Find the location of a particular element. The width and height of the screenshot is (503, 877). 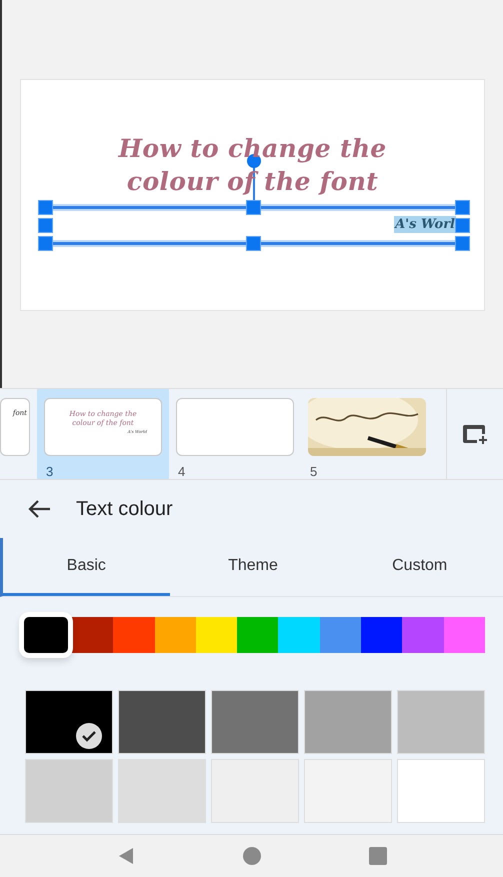

back-icon is located at coordinates (125, 856).